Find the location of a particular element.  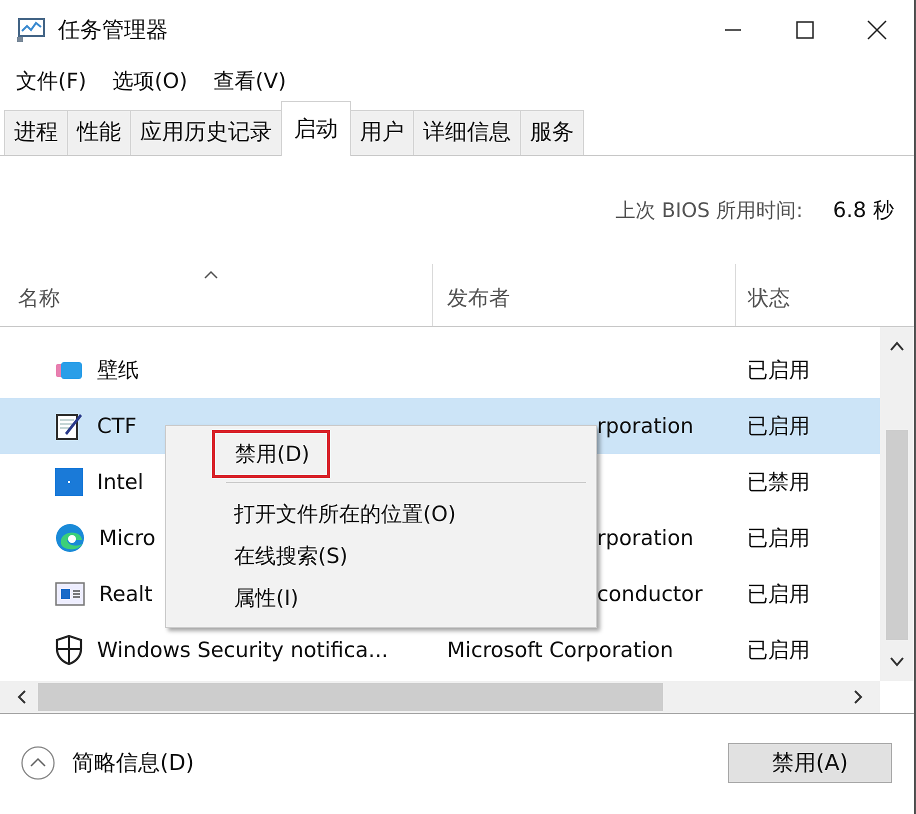

bios-time-value: 6.8 秒 is located at coordinates (863, 210).